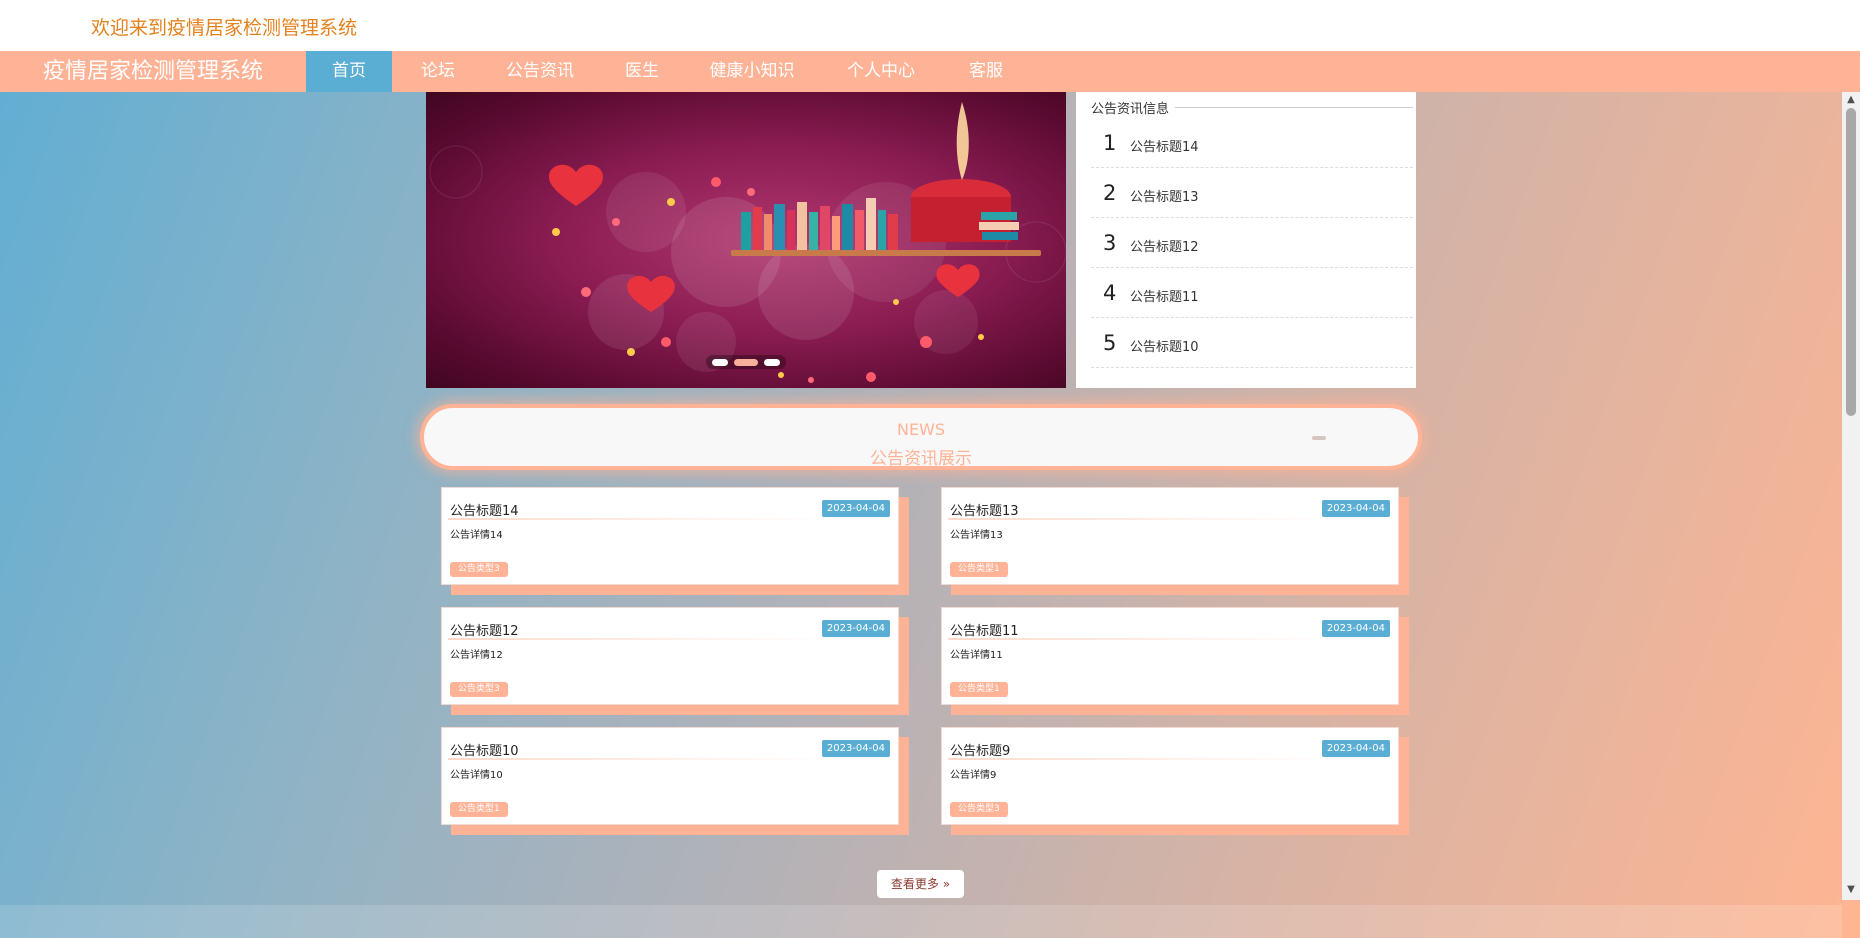  Describe the element at coordinates (476, 535) in the screenshot. I see `news-card-desc: 公告详情14` at that location.